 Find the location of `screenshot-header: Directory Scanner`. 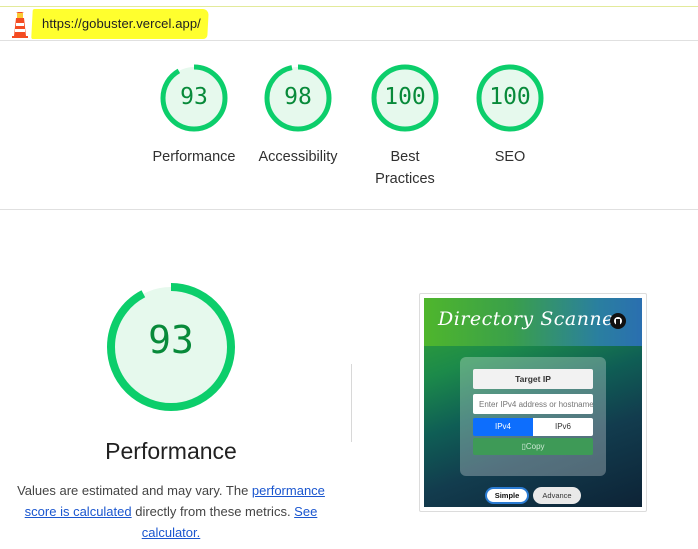

screenshot-header: Directory Scanner is located at coordinates (533, 322).